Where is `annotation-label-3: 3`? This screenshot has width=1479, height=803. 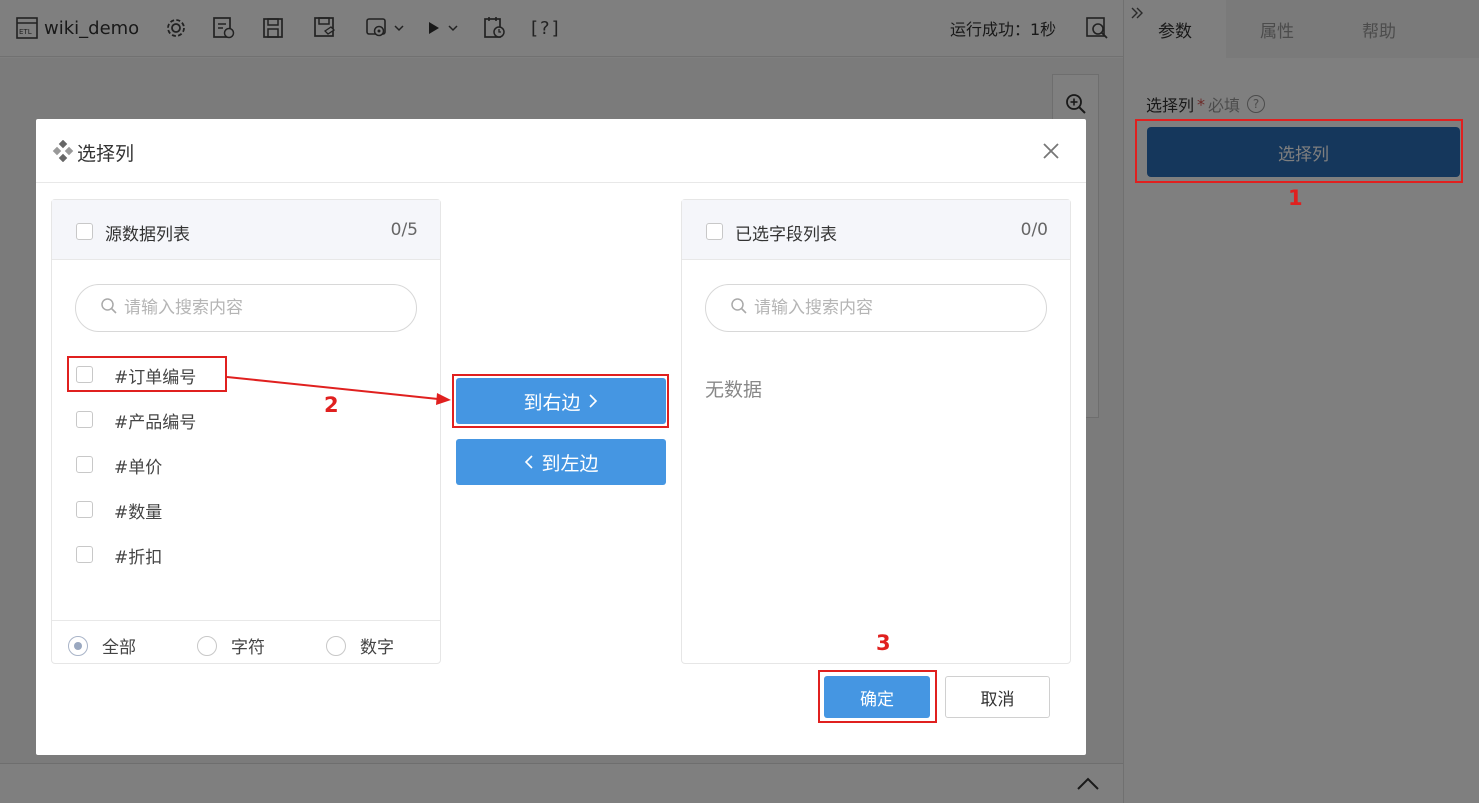
annotation-label-3: 3 is located at coordinates (883, 643).